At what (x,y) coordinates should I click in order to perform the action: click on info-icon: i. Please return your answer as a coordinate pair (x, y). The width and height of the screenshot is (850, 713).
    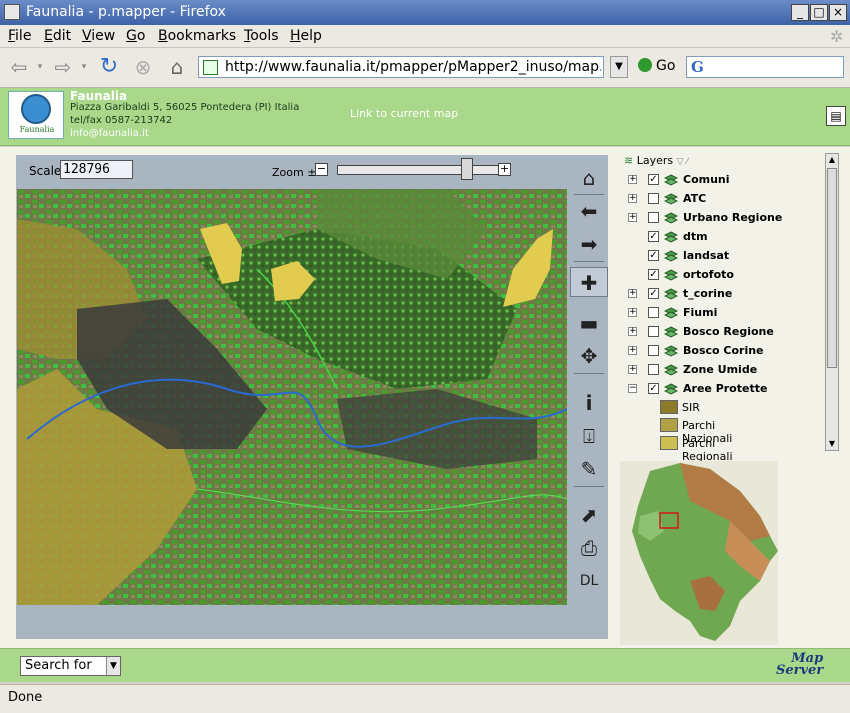
    Looking at the image, I should click on (589, 403).